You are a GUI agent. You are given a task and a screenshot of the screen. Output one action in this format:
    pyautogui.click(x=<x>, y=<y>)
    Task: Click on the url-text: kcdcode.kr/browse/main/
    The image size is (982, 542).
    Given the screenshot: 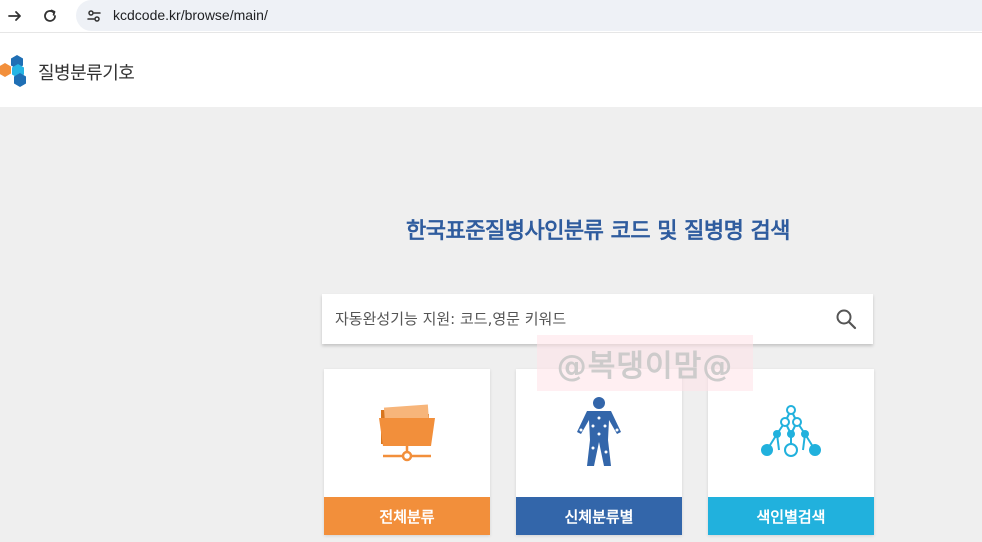 What is the action you would take?
    pyautogui.click(x=190, y=15)
    